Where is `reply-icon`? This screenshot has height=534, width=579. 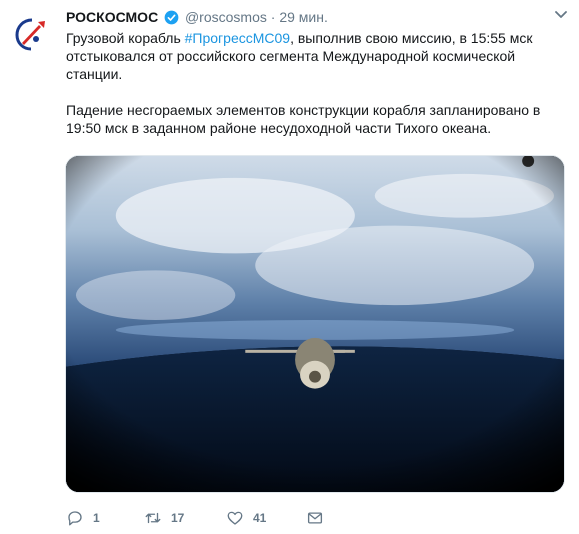 reply-icon is located at coordinates (75, 518).